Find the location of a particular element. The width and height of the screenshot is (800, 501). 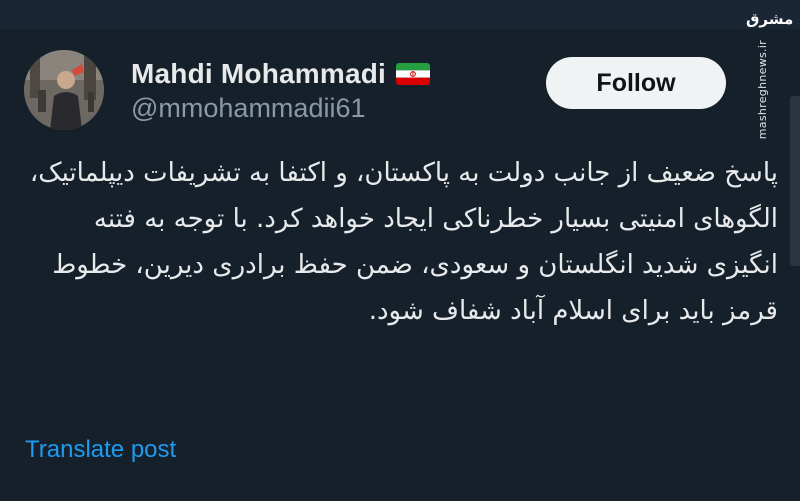

follow-button: Follow is located at coordinates (636, 83).